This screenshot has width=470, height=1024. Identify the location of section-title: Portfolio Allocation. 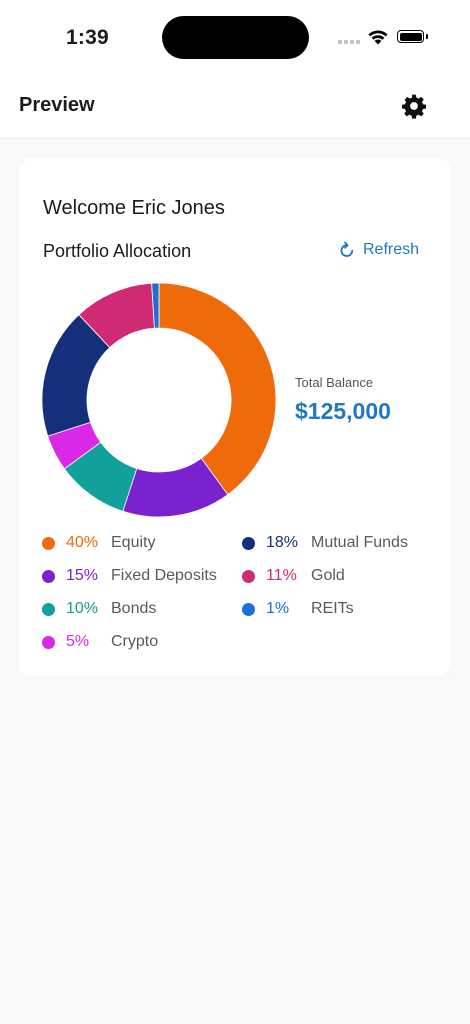
(117, 251).